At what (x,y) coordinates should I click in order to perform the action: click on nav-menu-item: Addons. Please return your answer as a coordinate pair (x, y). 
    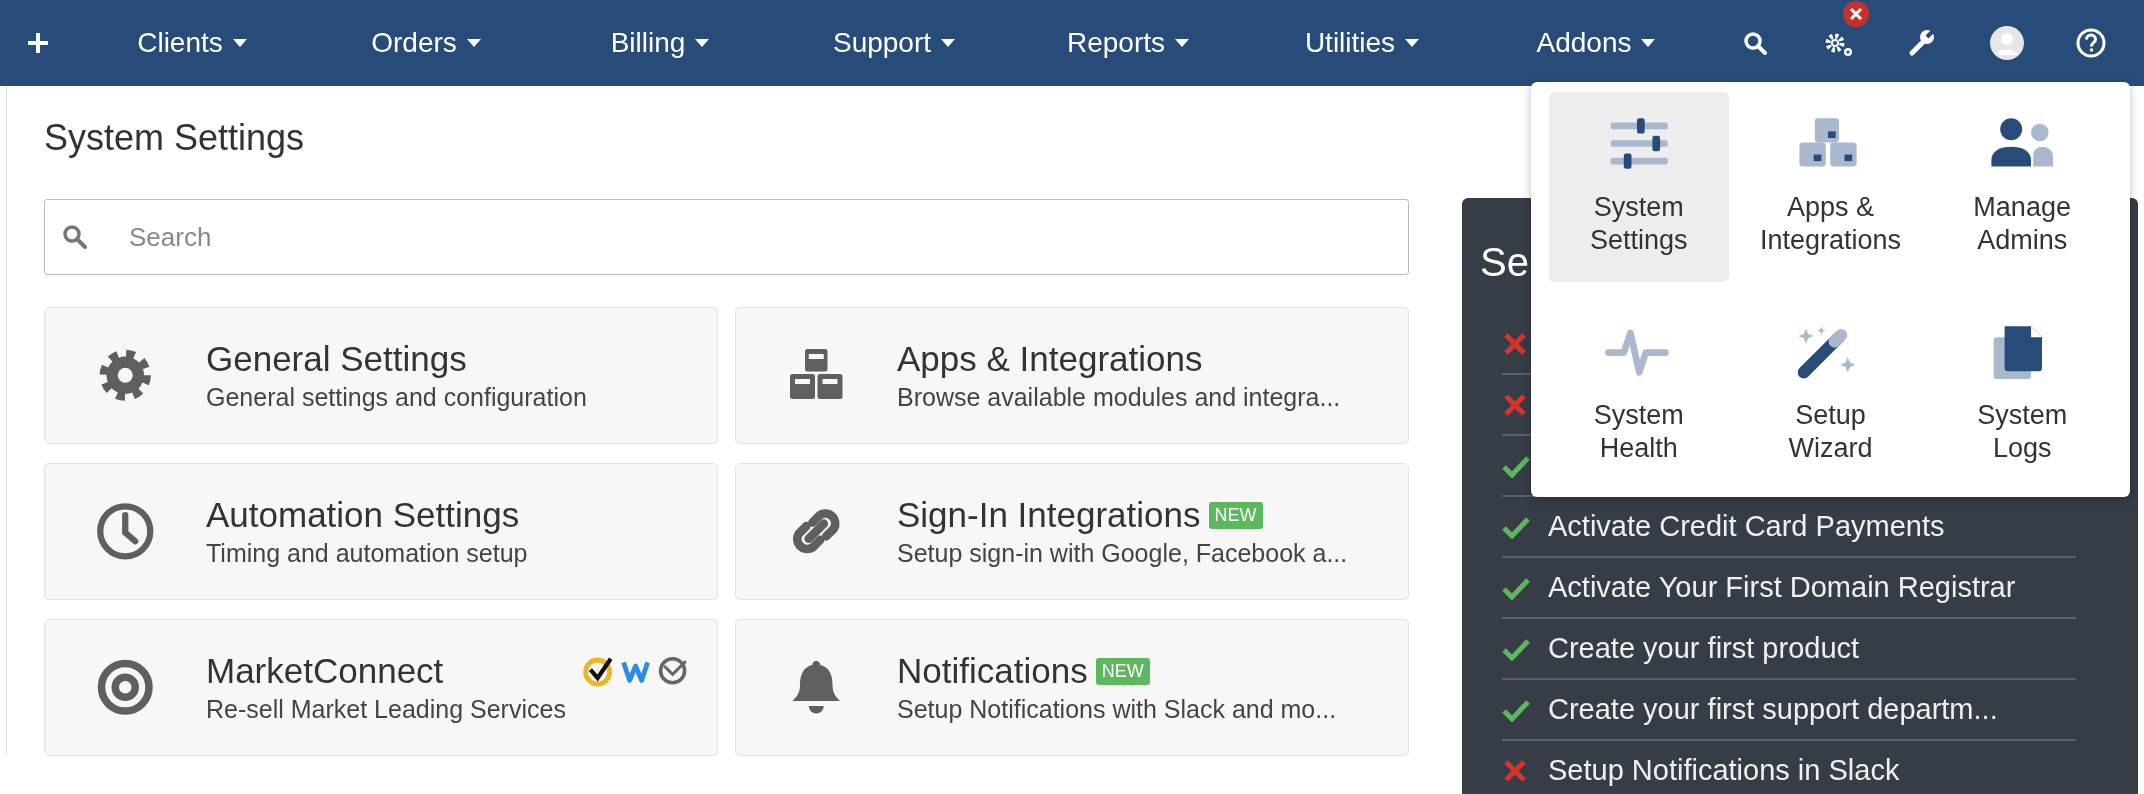
    Looking at the image, I should click on (1596, 43).